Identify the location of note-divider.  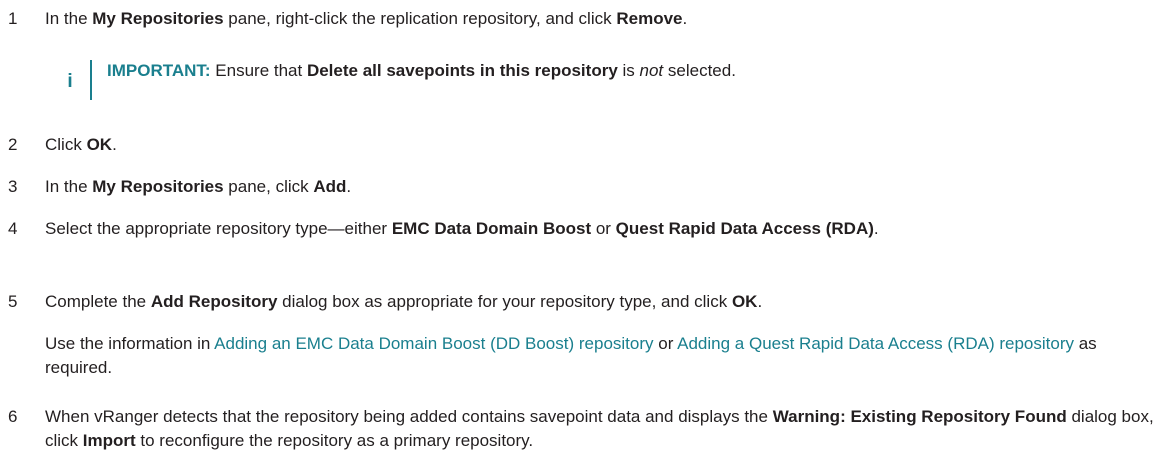
(91, 80).